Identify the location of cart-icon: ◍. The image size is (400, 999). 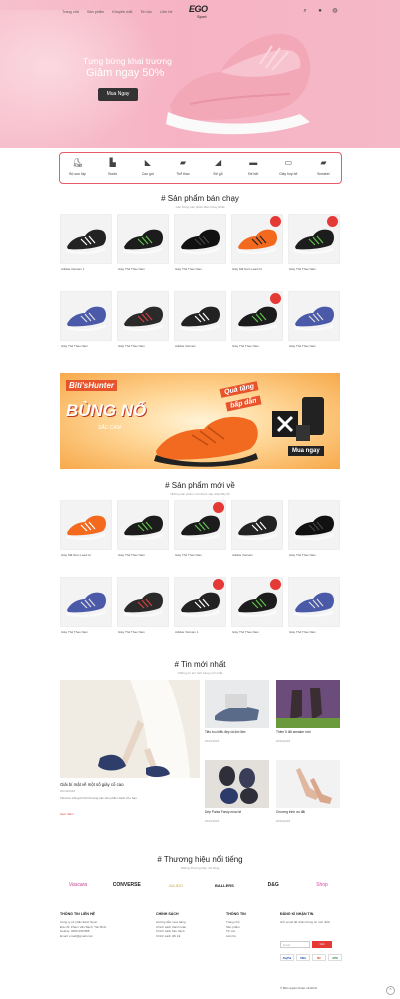
(335, 11).